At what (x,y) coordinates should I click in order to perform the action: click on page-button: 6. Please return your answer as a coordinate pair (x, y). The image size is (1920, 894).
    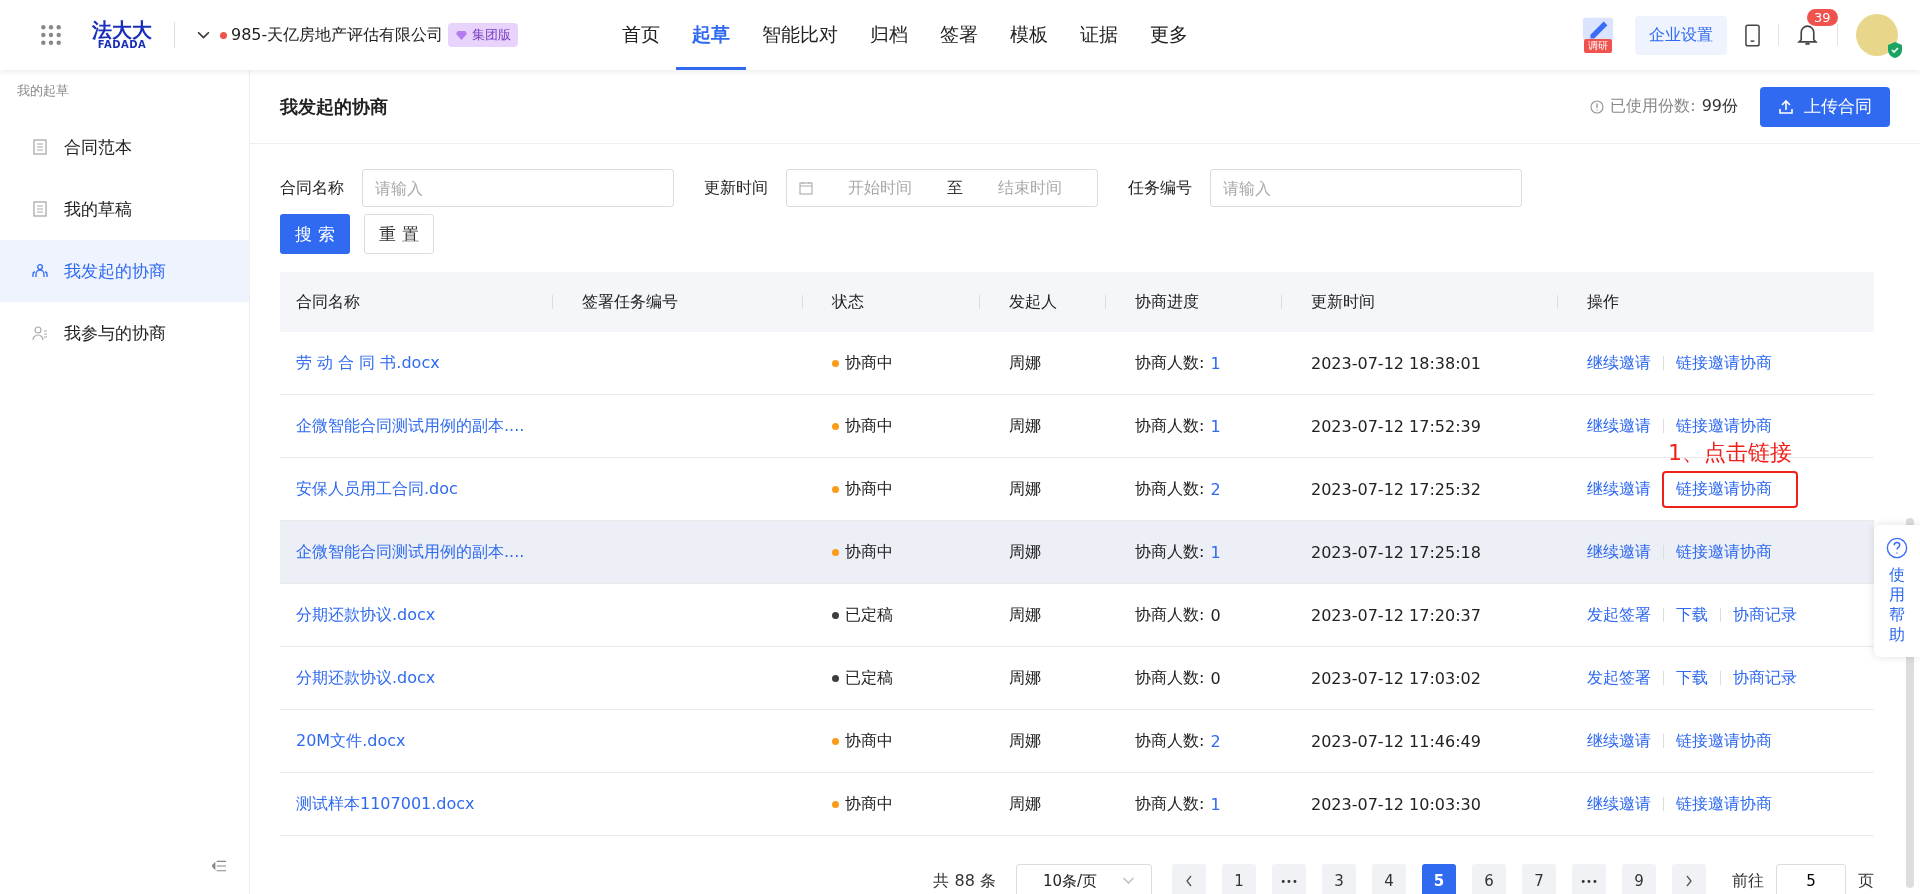
    Looking at the image, I should click on (1489, 879).